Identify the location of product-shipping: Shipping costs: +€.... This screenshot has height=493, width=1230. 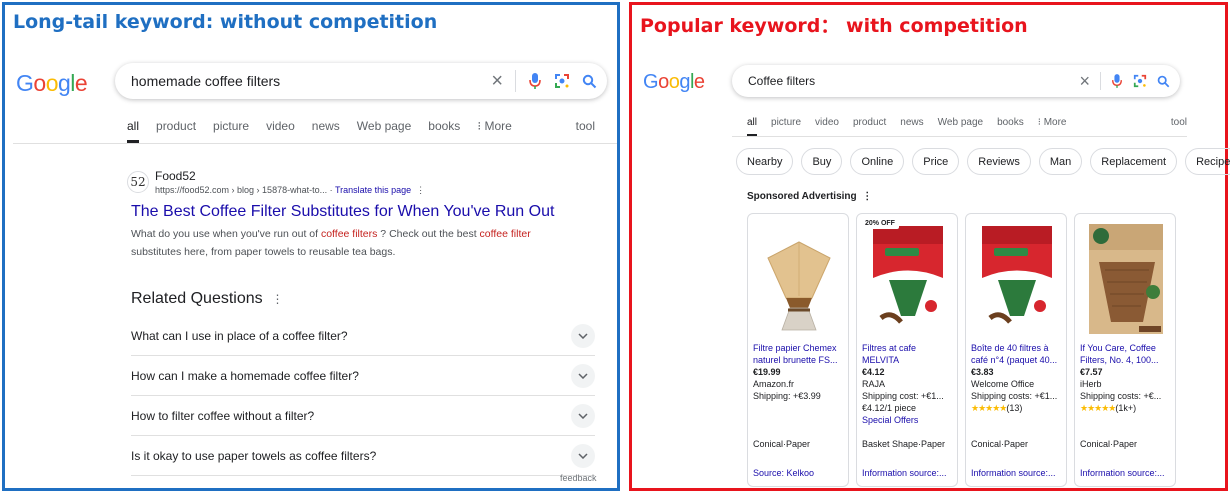
(1121, 396).